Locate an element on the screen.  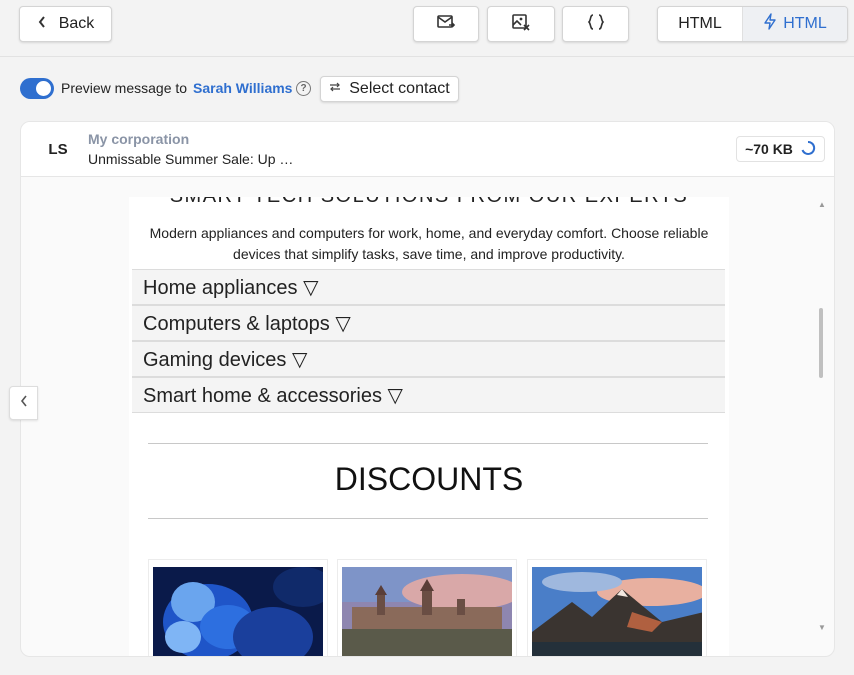
image-off-icon is located at coordinates (521, 24).